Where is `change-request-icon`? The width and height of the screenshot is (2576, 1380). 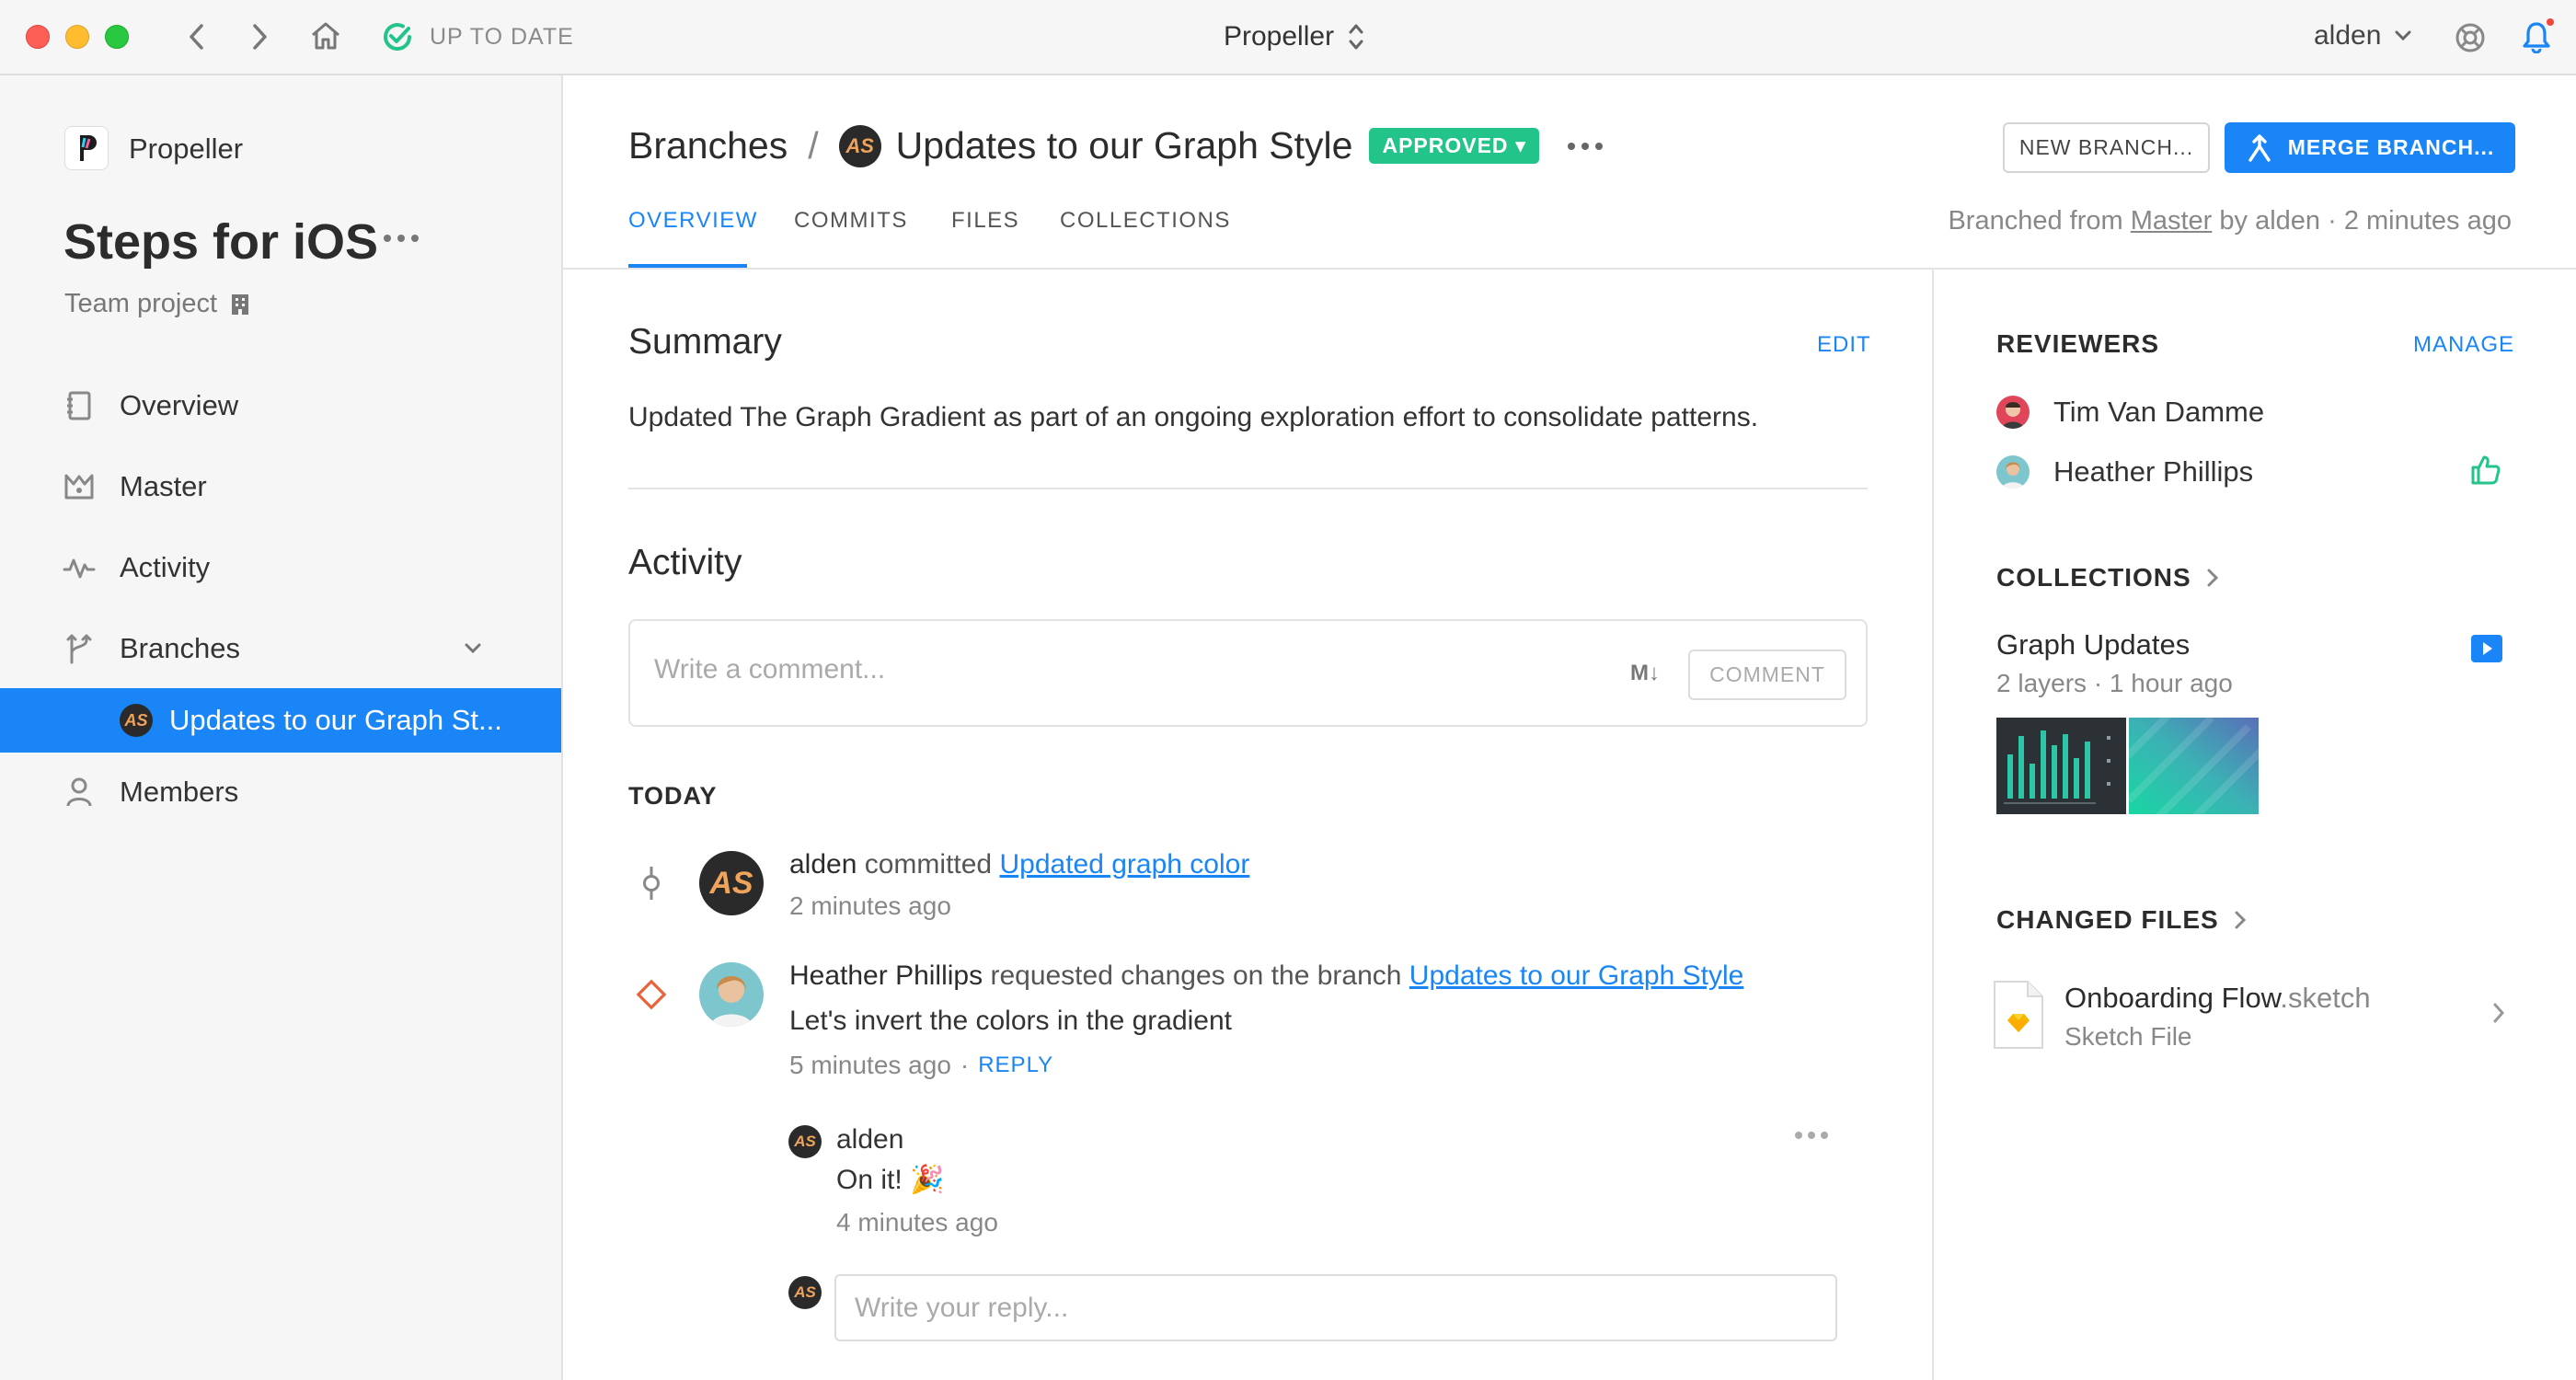
change-request-icon is located at coordinates (651, 995).